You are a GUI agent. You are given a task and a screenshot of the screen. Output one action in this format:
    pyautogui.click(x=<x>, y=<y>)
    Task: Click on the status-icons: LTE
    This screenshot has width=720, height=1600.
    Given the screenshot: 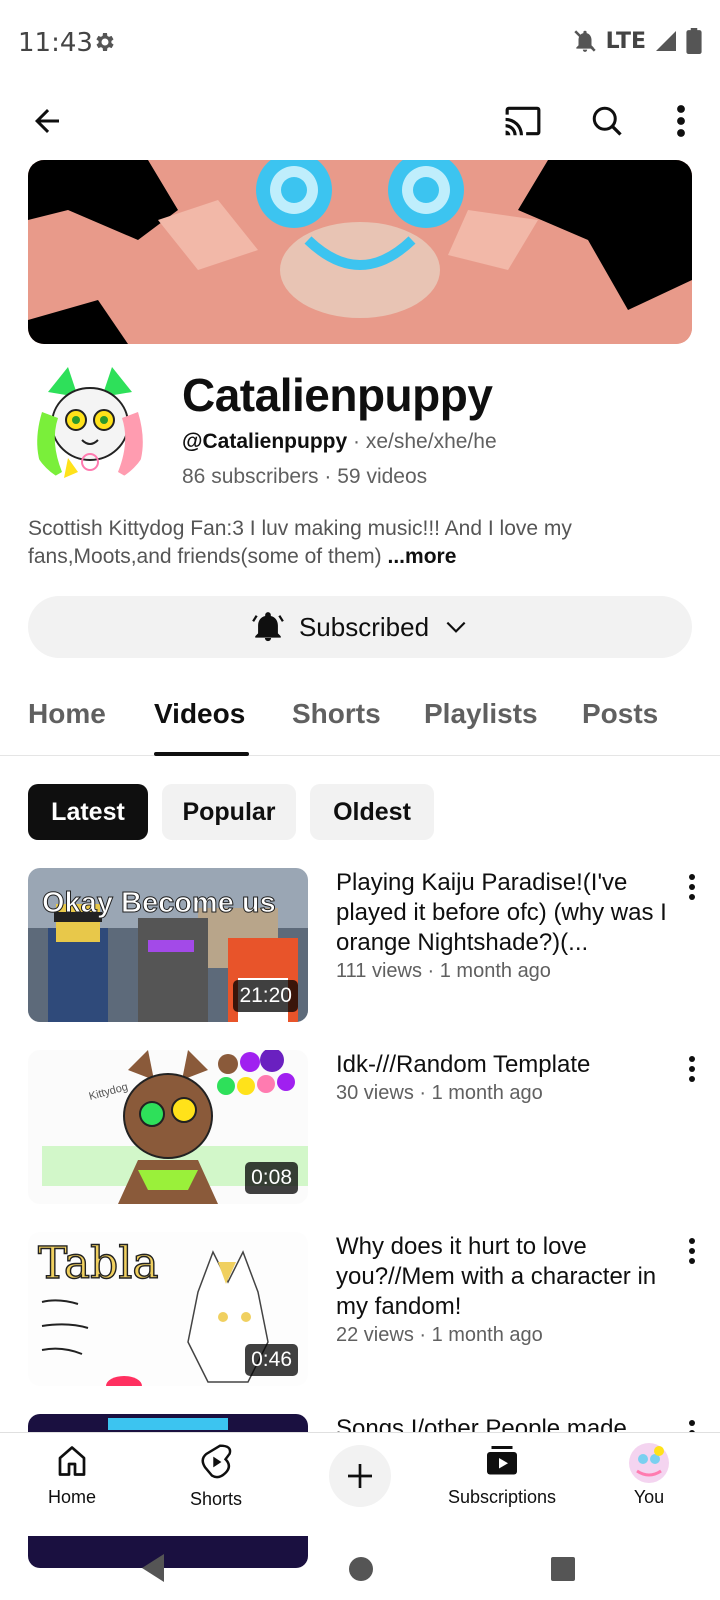 What is the action you would take?
    pyautogui.click(x=637, y=41)
    